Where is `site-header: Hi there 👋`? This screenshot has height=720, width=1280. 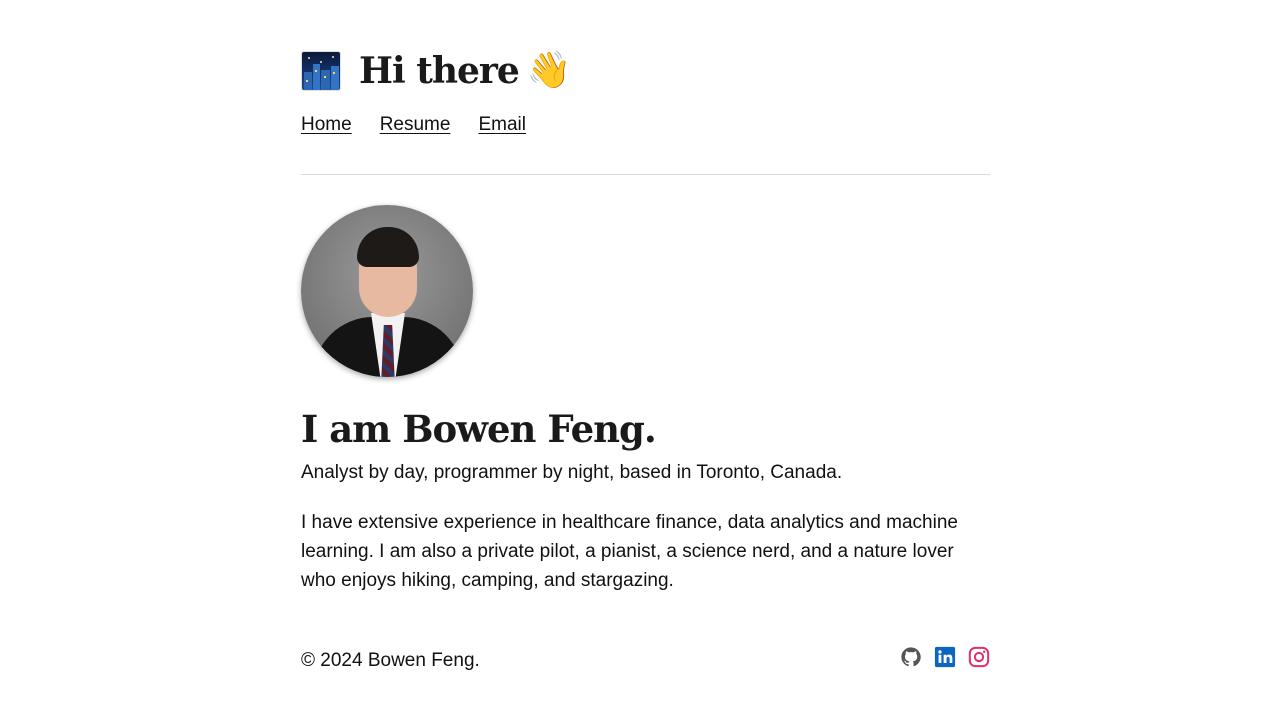
site-header: Hi there 👋 is located at coordinates (436, 71).